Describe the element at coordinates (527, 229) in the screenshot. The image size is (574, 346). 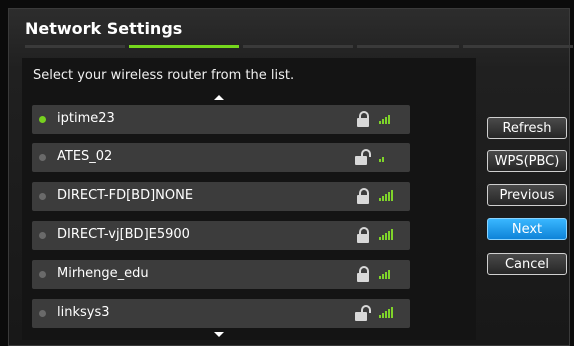
I see `next-button: Next` at that location.